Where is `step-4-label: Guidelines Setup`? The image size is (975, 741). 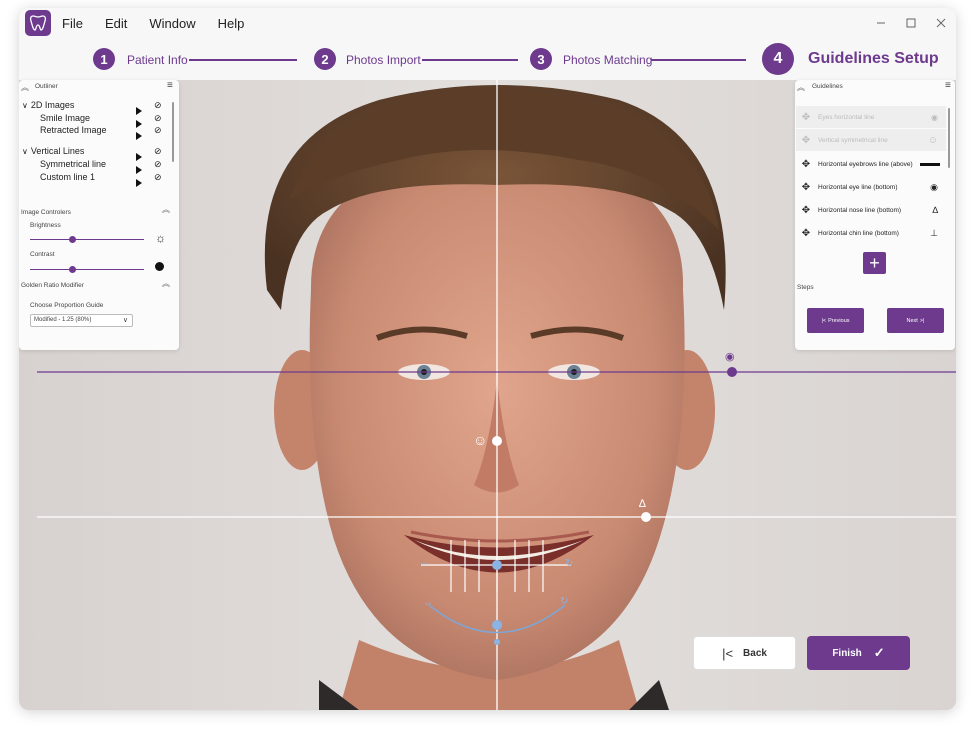
step-4-label: Guidelines Setup is located at coordinates (873, 59).